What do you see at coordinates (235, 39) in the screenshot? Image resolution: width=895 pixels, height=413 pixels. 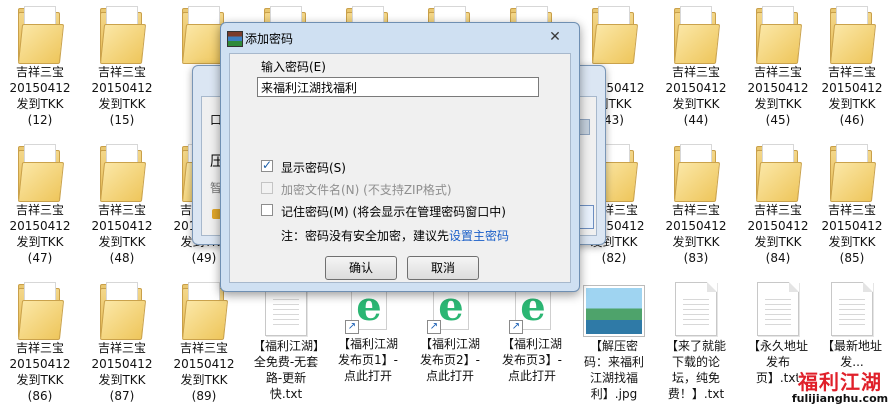 I see `winrar-icon` at bounding box center [235, 39].